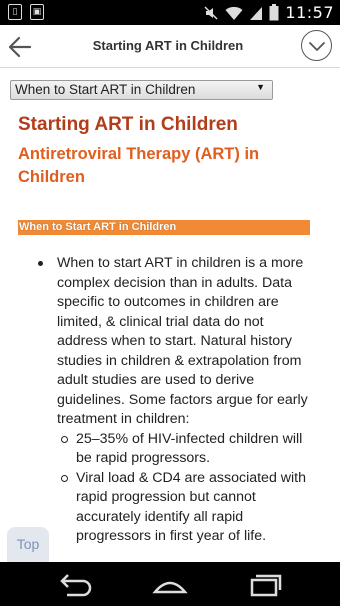 This screenshot has height=606, width=340. What do you see at coordinates (170, 587) in the screenshot?
I see `home-nav-icon` at bounding box center [170, 587].